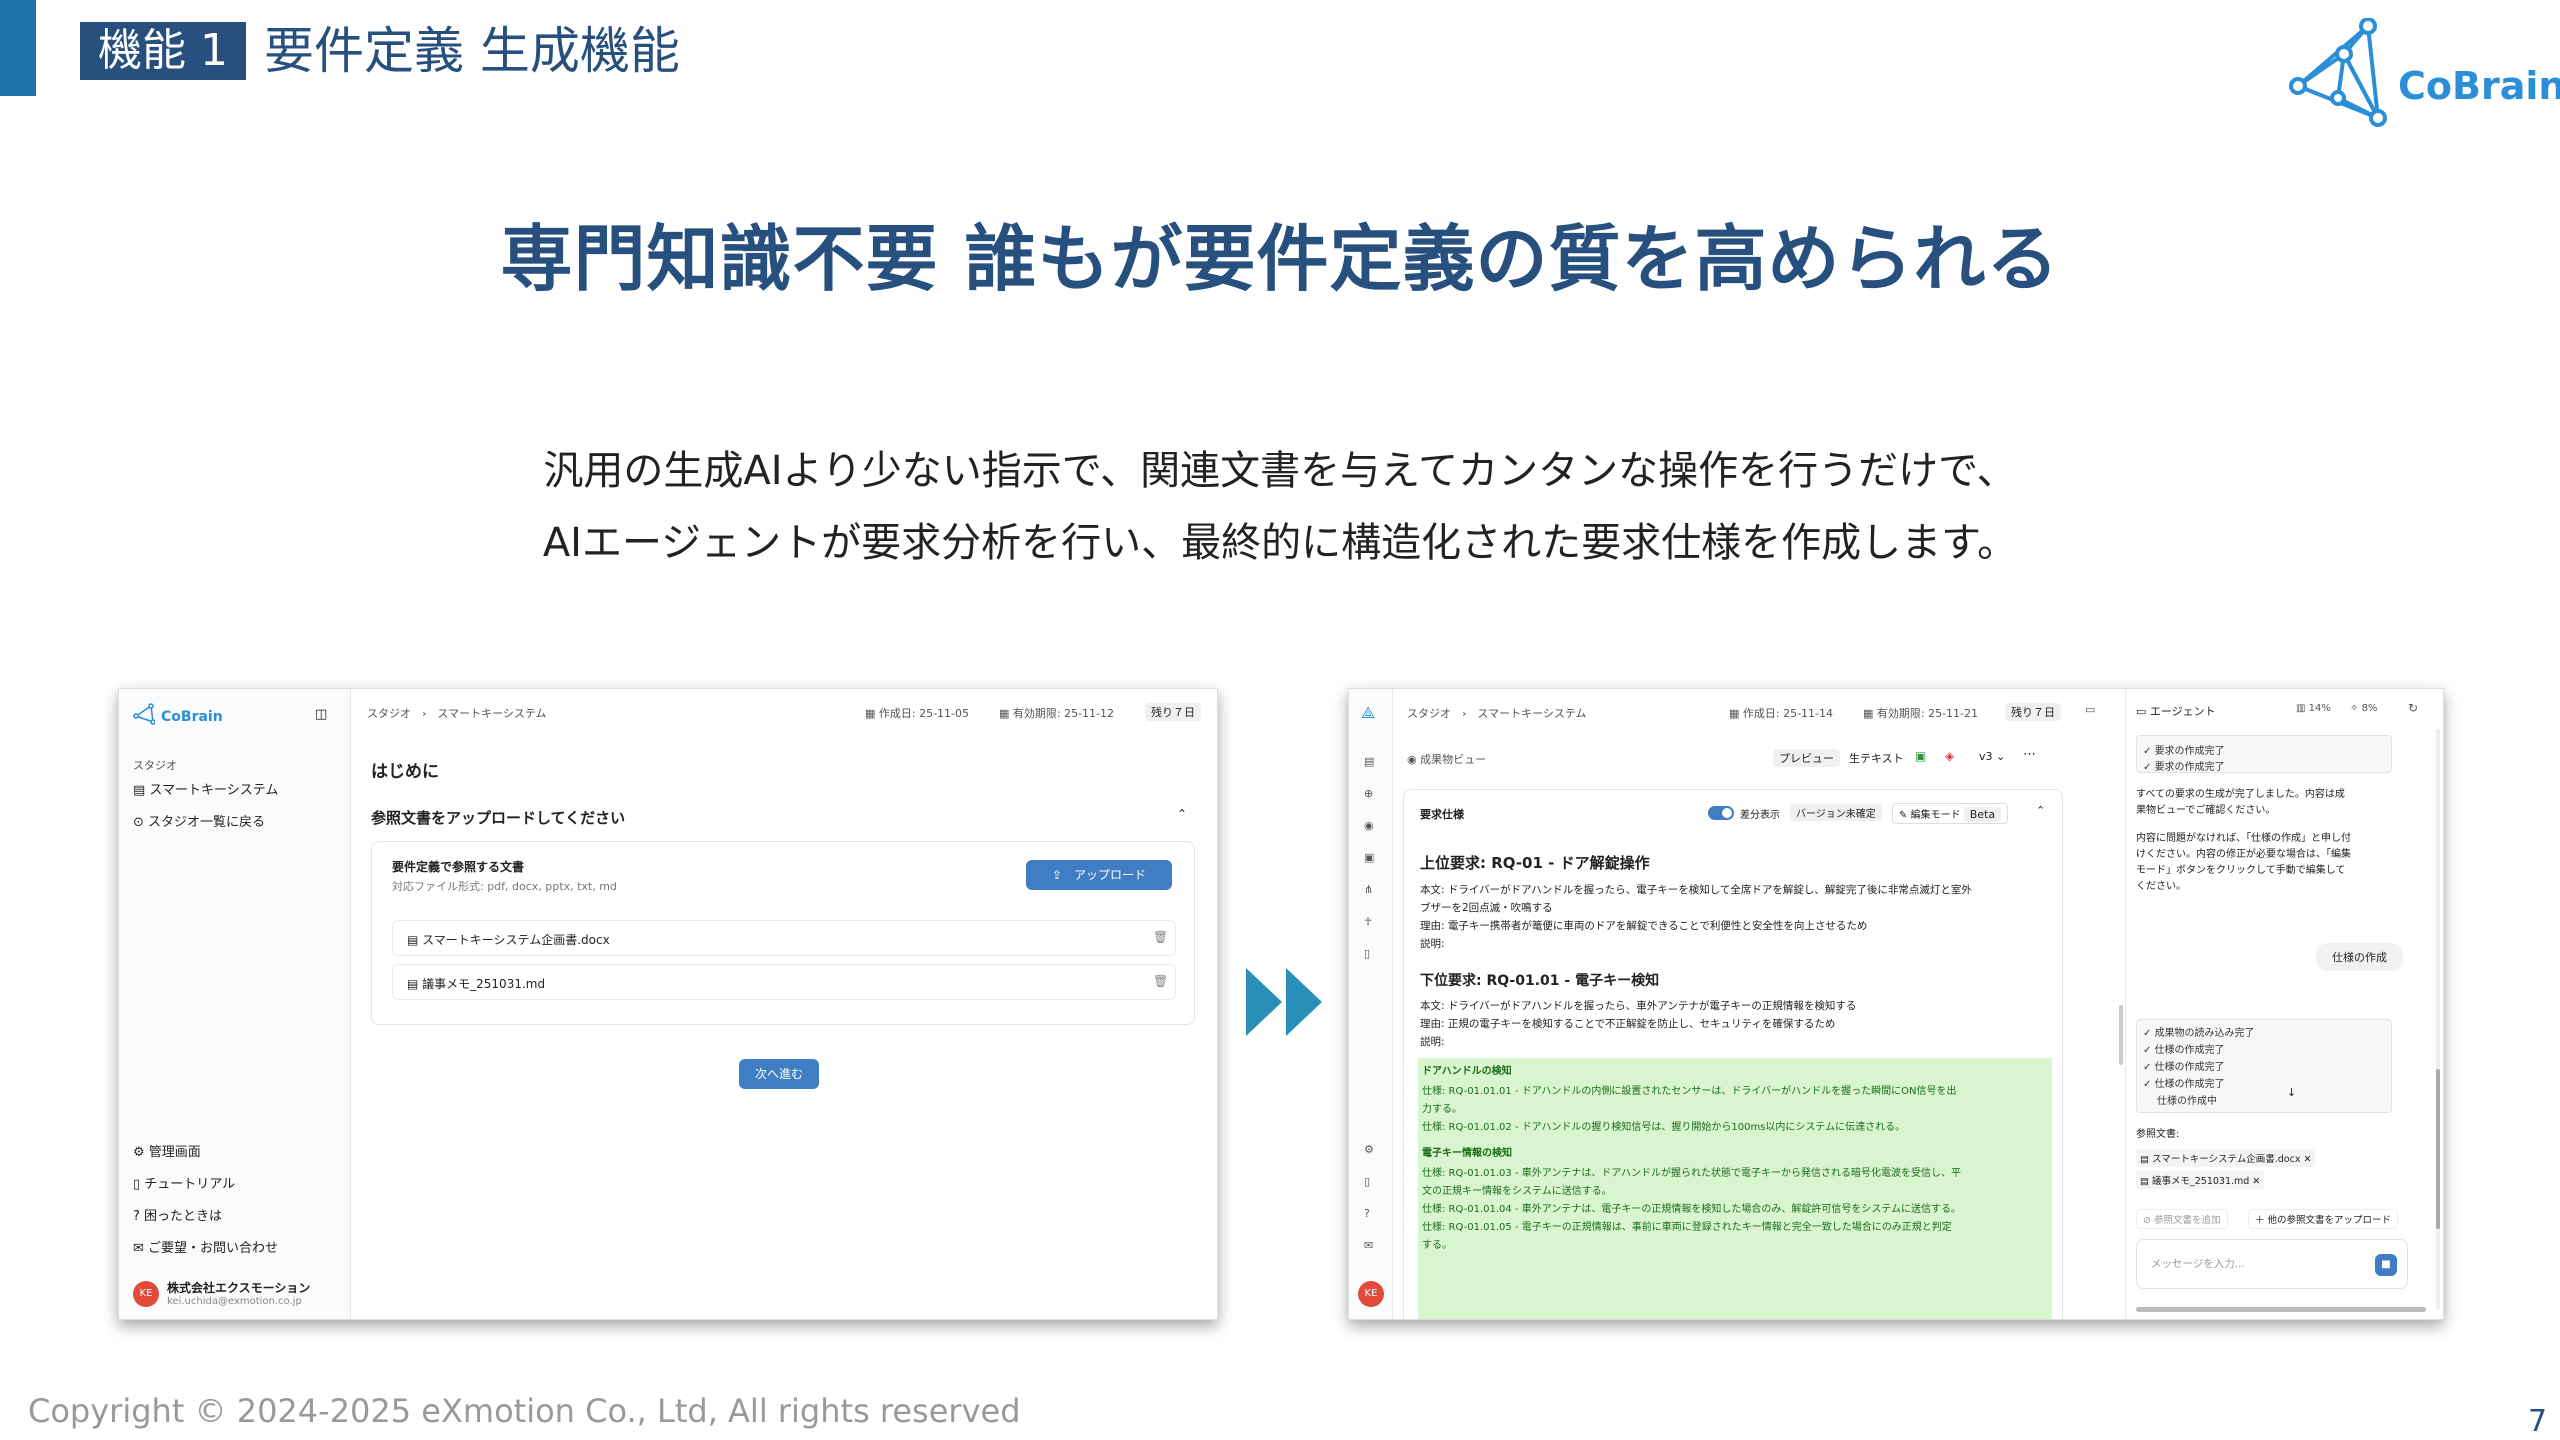  I want to click on network-icon: ⋔, so click(1368, 889).